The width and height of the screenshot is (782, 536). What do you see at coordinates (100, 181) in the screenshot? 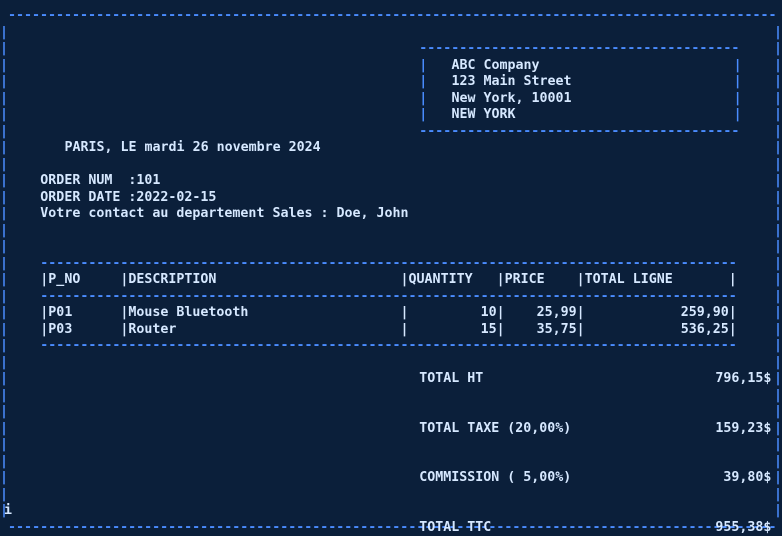
I see `order-num: ORDER NUM :101` at bounding box center [100, 181].